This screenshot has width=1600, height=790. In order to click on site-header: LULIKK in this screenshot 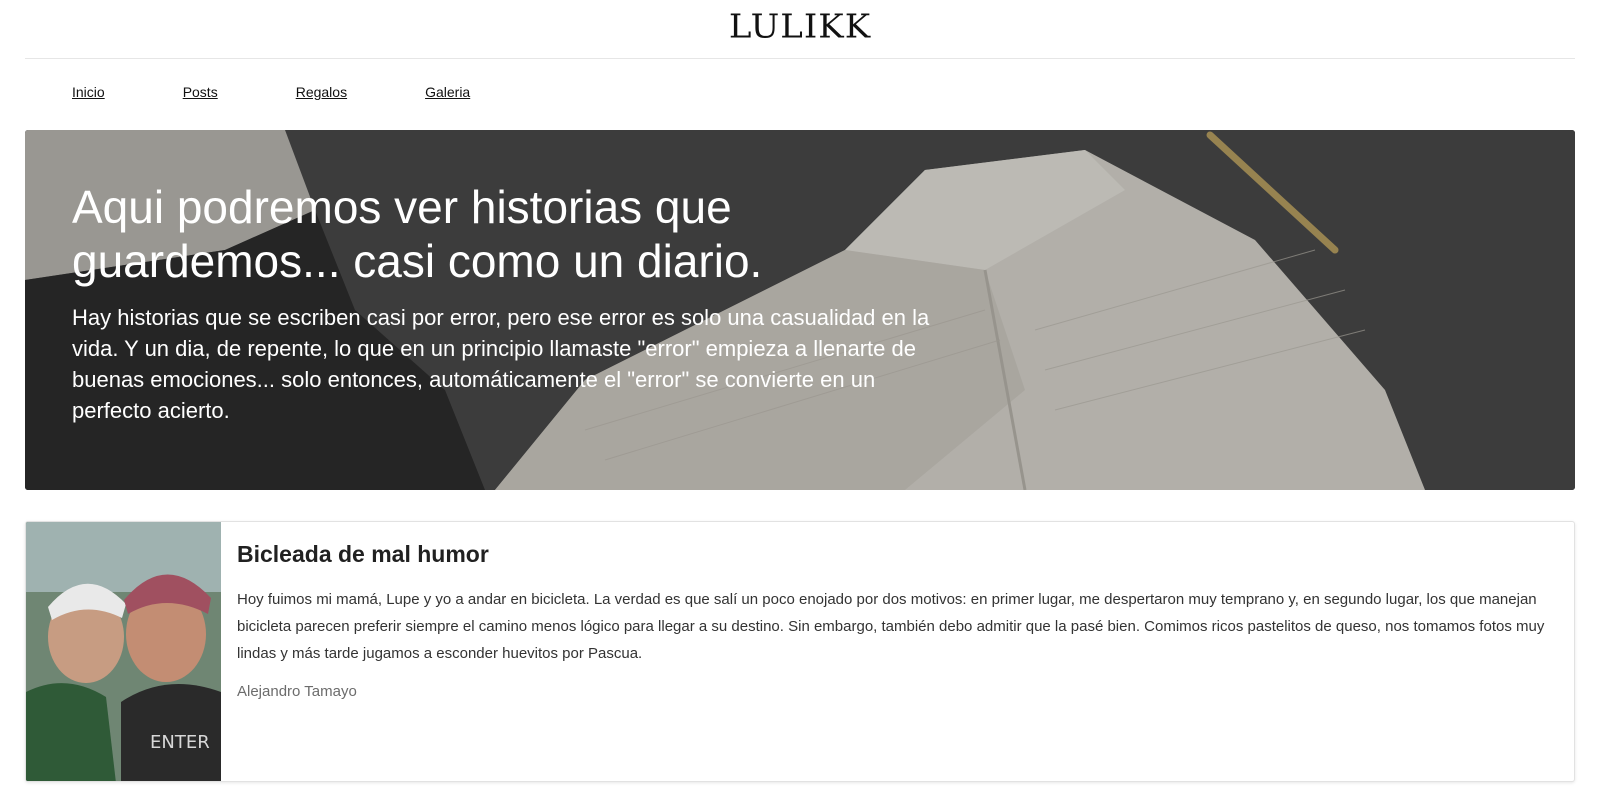, I will do `click(800, 29)`.